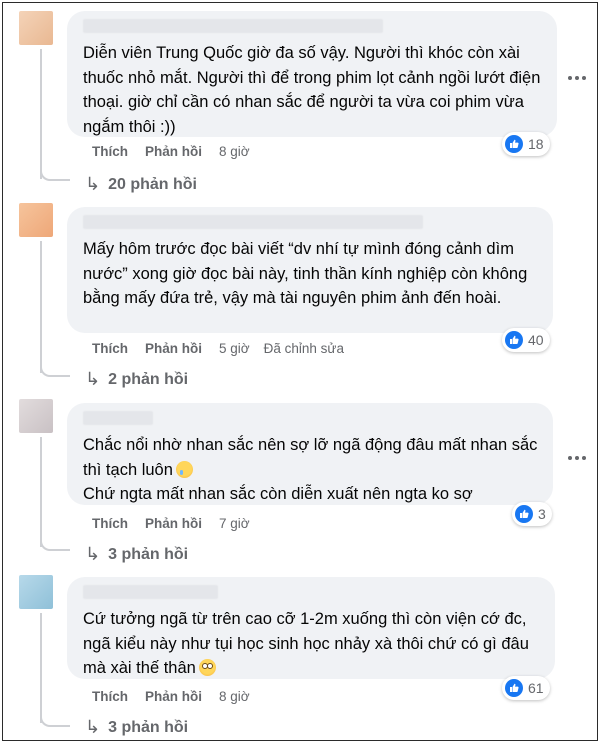 The height and width of the screenshot is (743, 600). What do you see at coordinates (526, 340) in the screenshot?
I see `reaction-count: 40` at bounding box center [526, 340].